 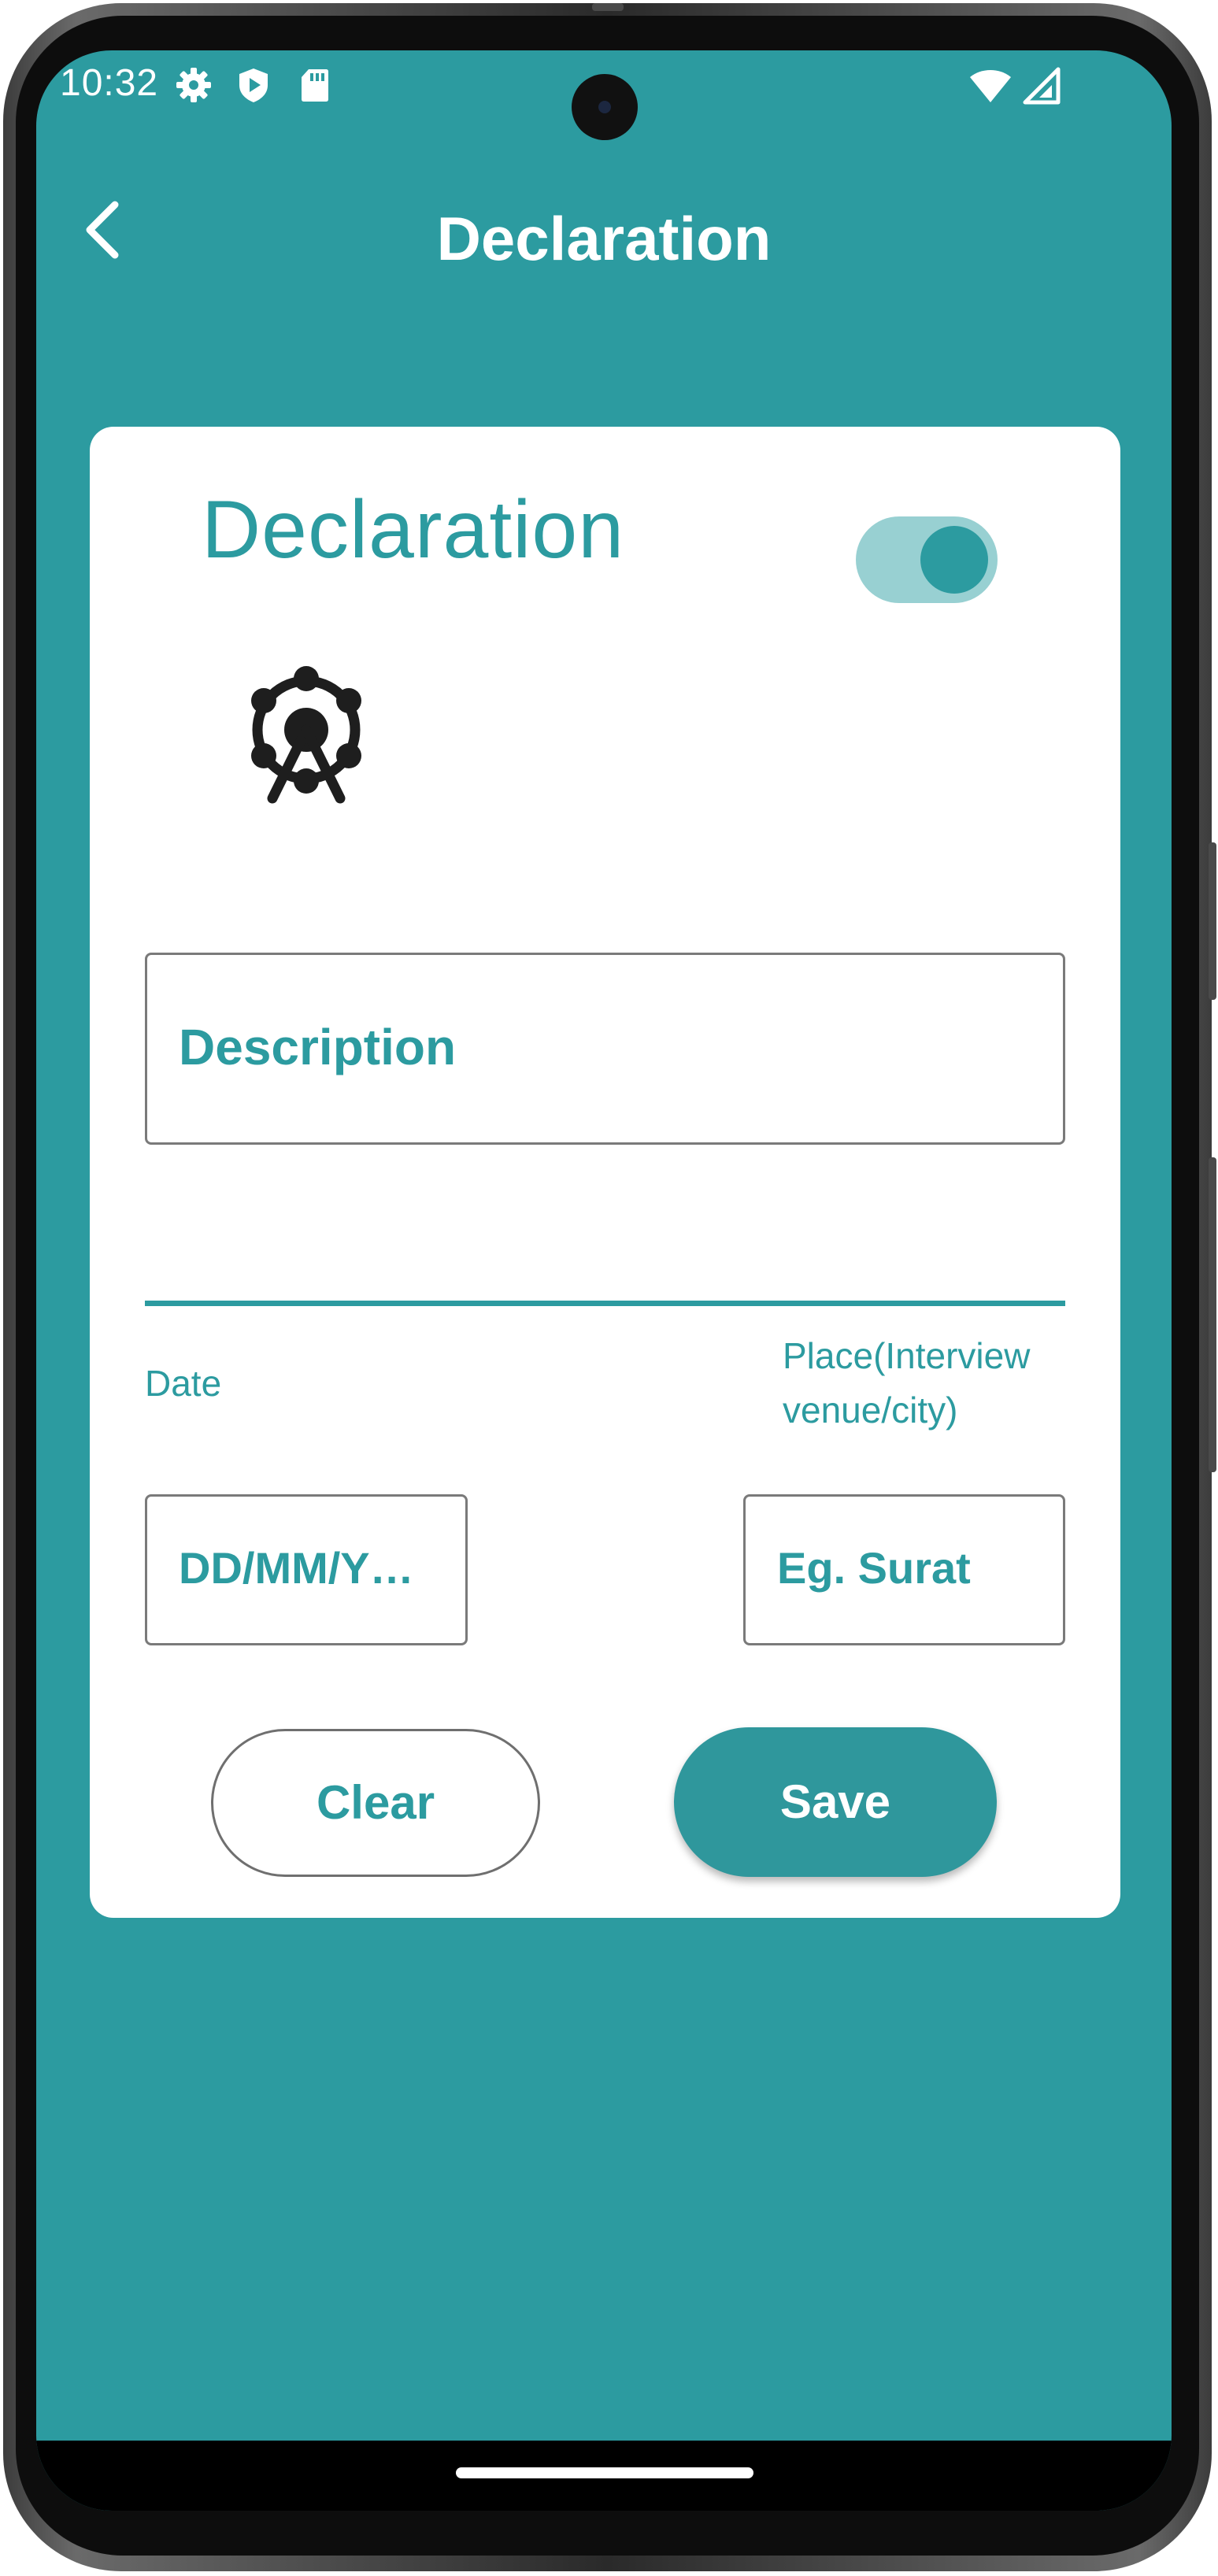 I want to click on app-bar: Declaration, so click(x=604, y=231).